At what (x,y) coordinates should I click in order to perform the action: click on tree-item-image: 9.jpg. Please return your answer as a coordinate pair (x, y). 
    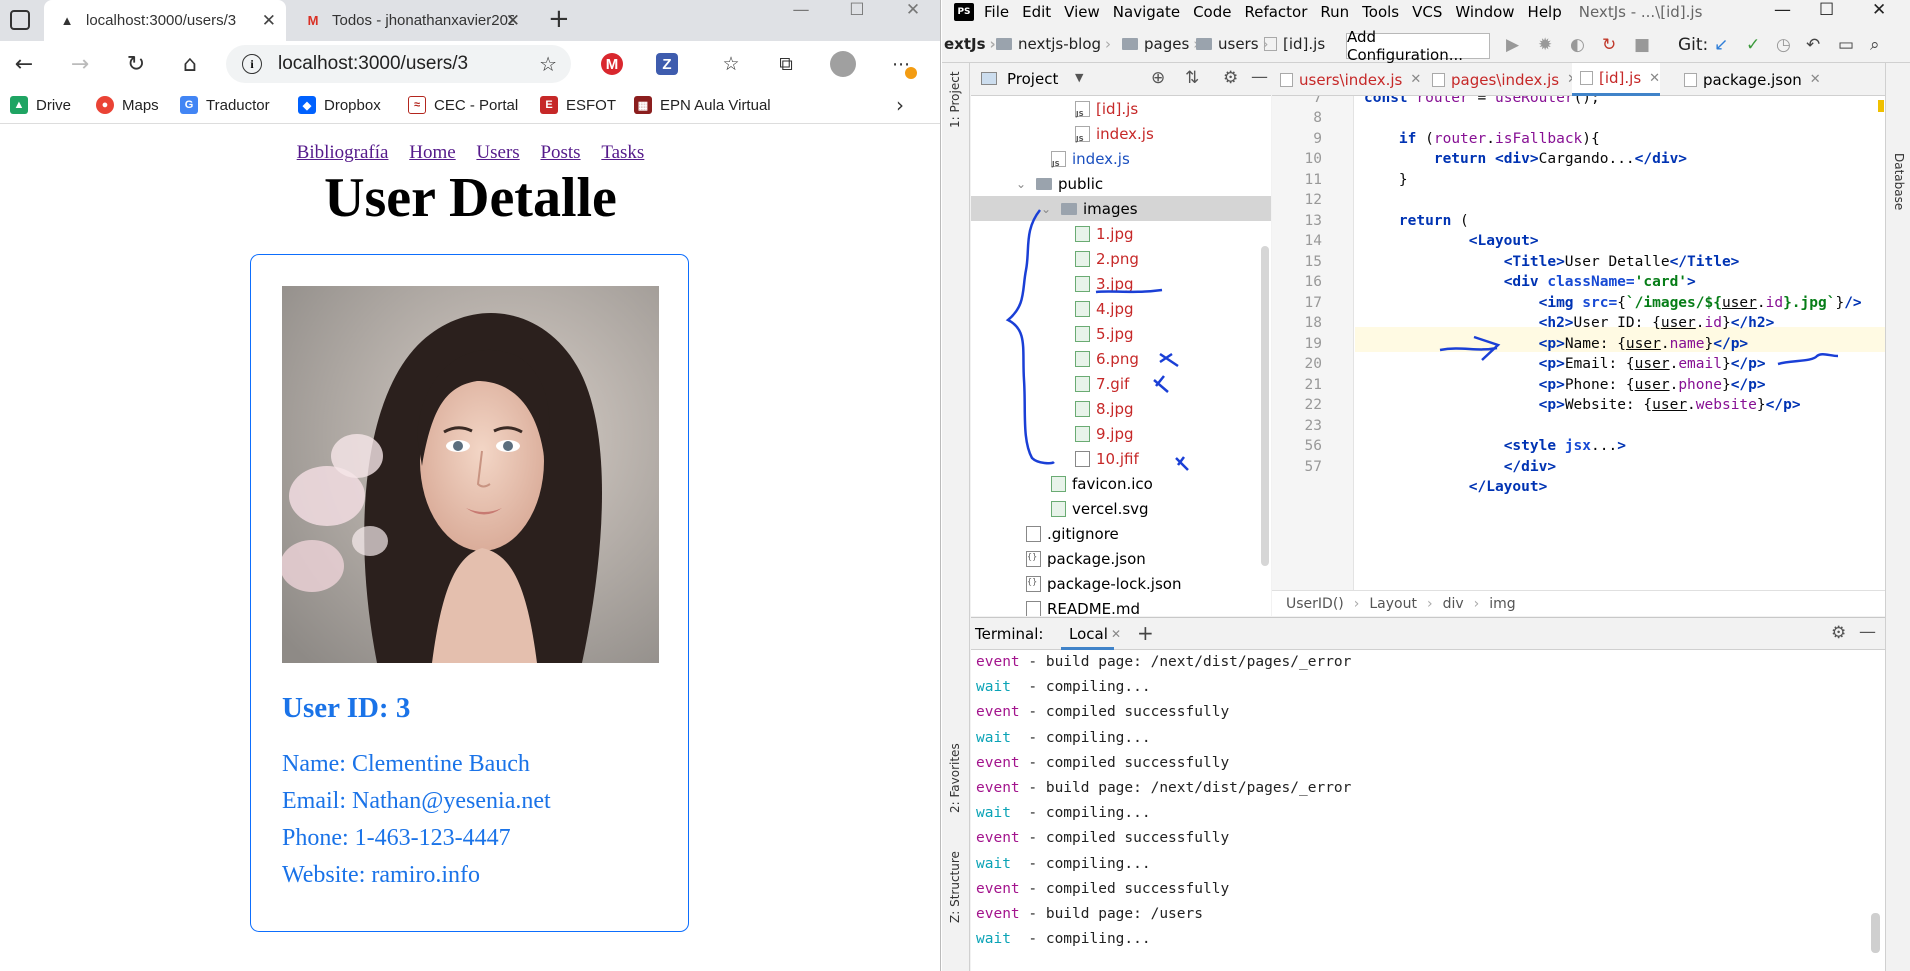
    Looking at the image, I should click on (1104, 433).